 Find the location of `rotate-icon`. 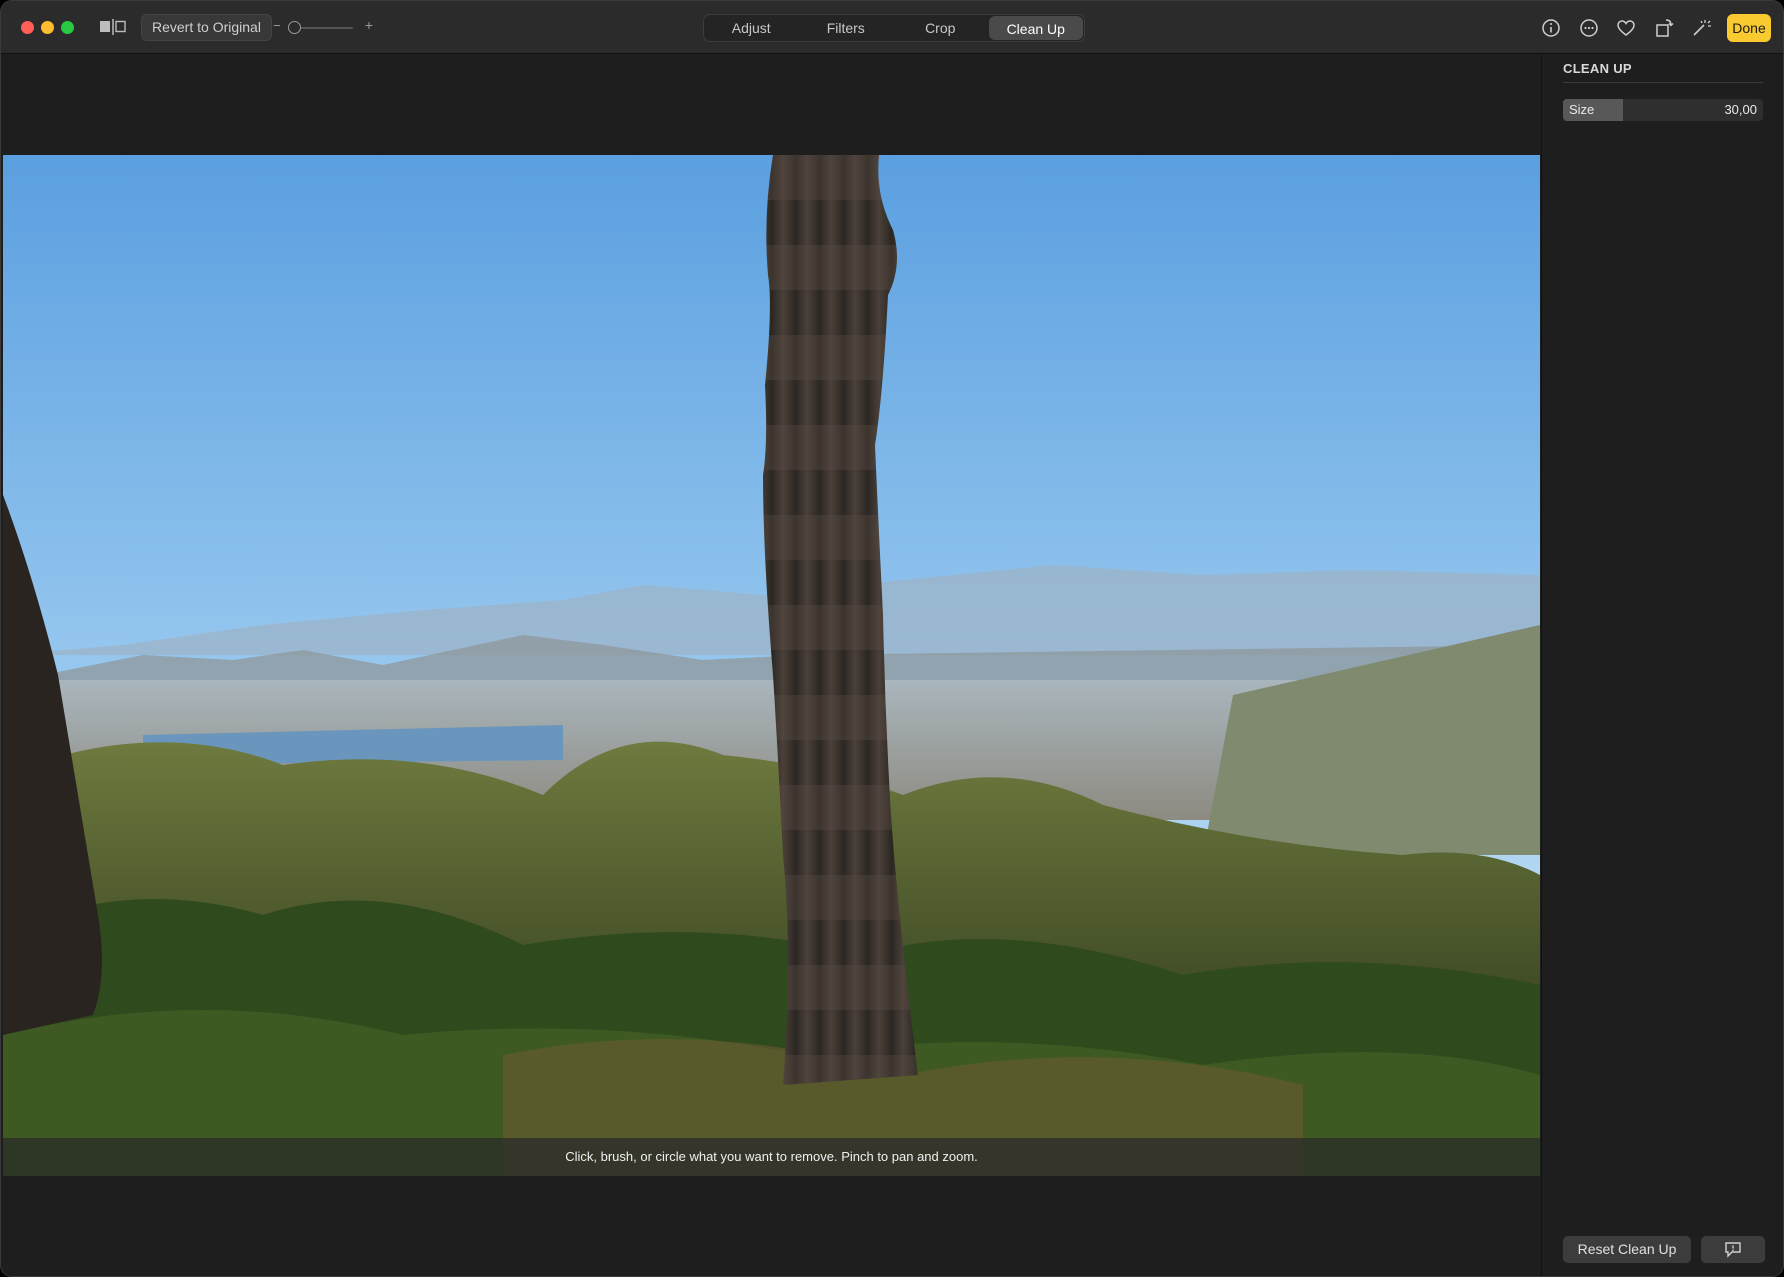

rotate-icon is located at coordinates (1664, 28).